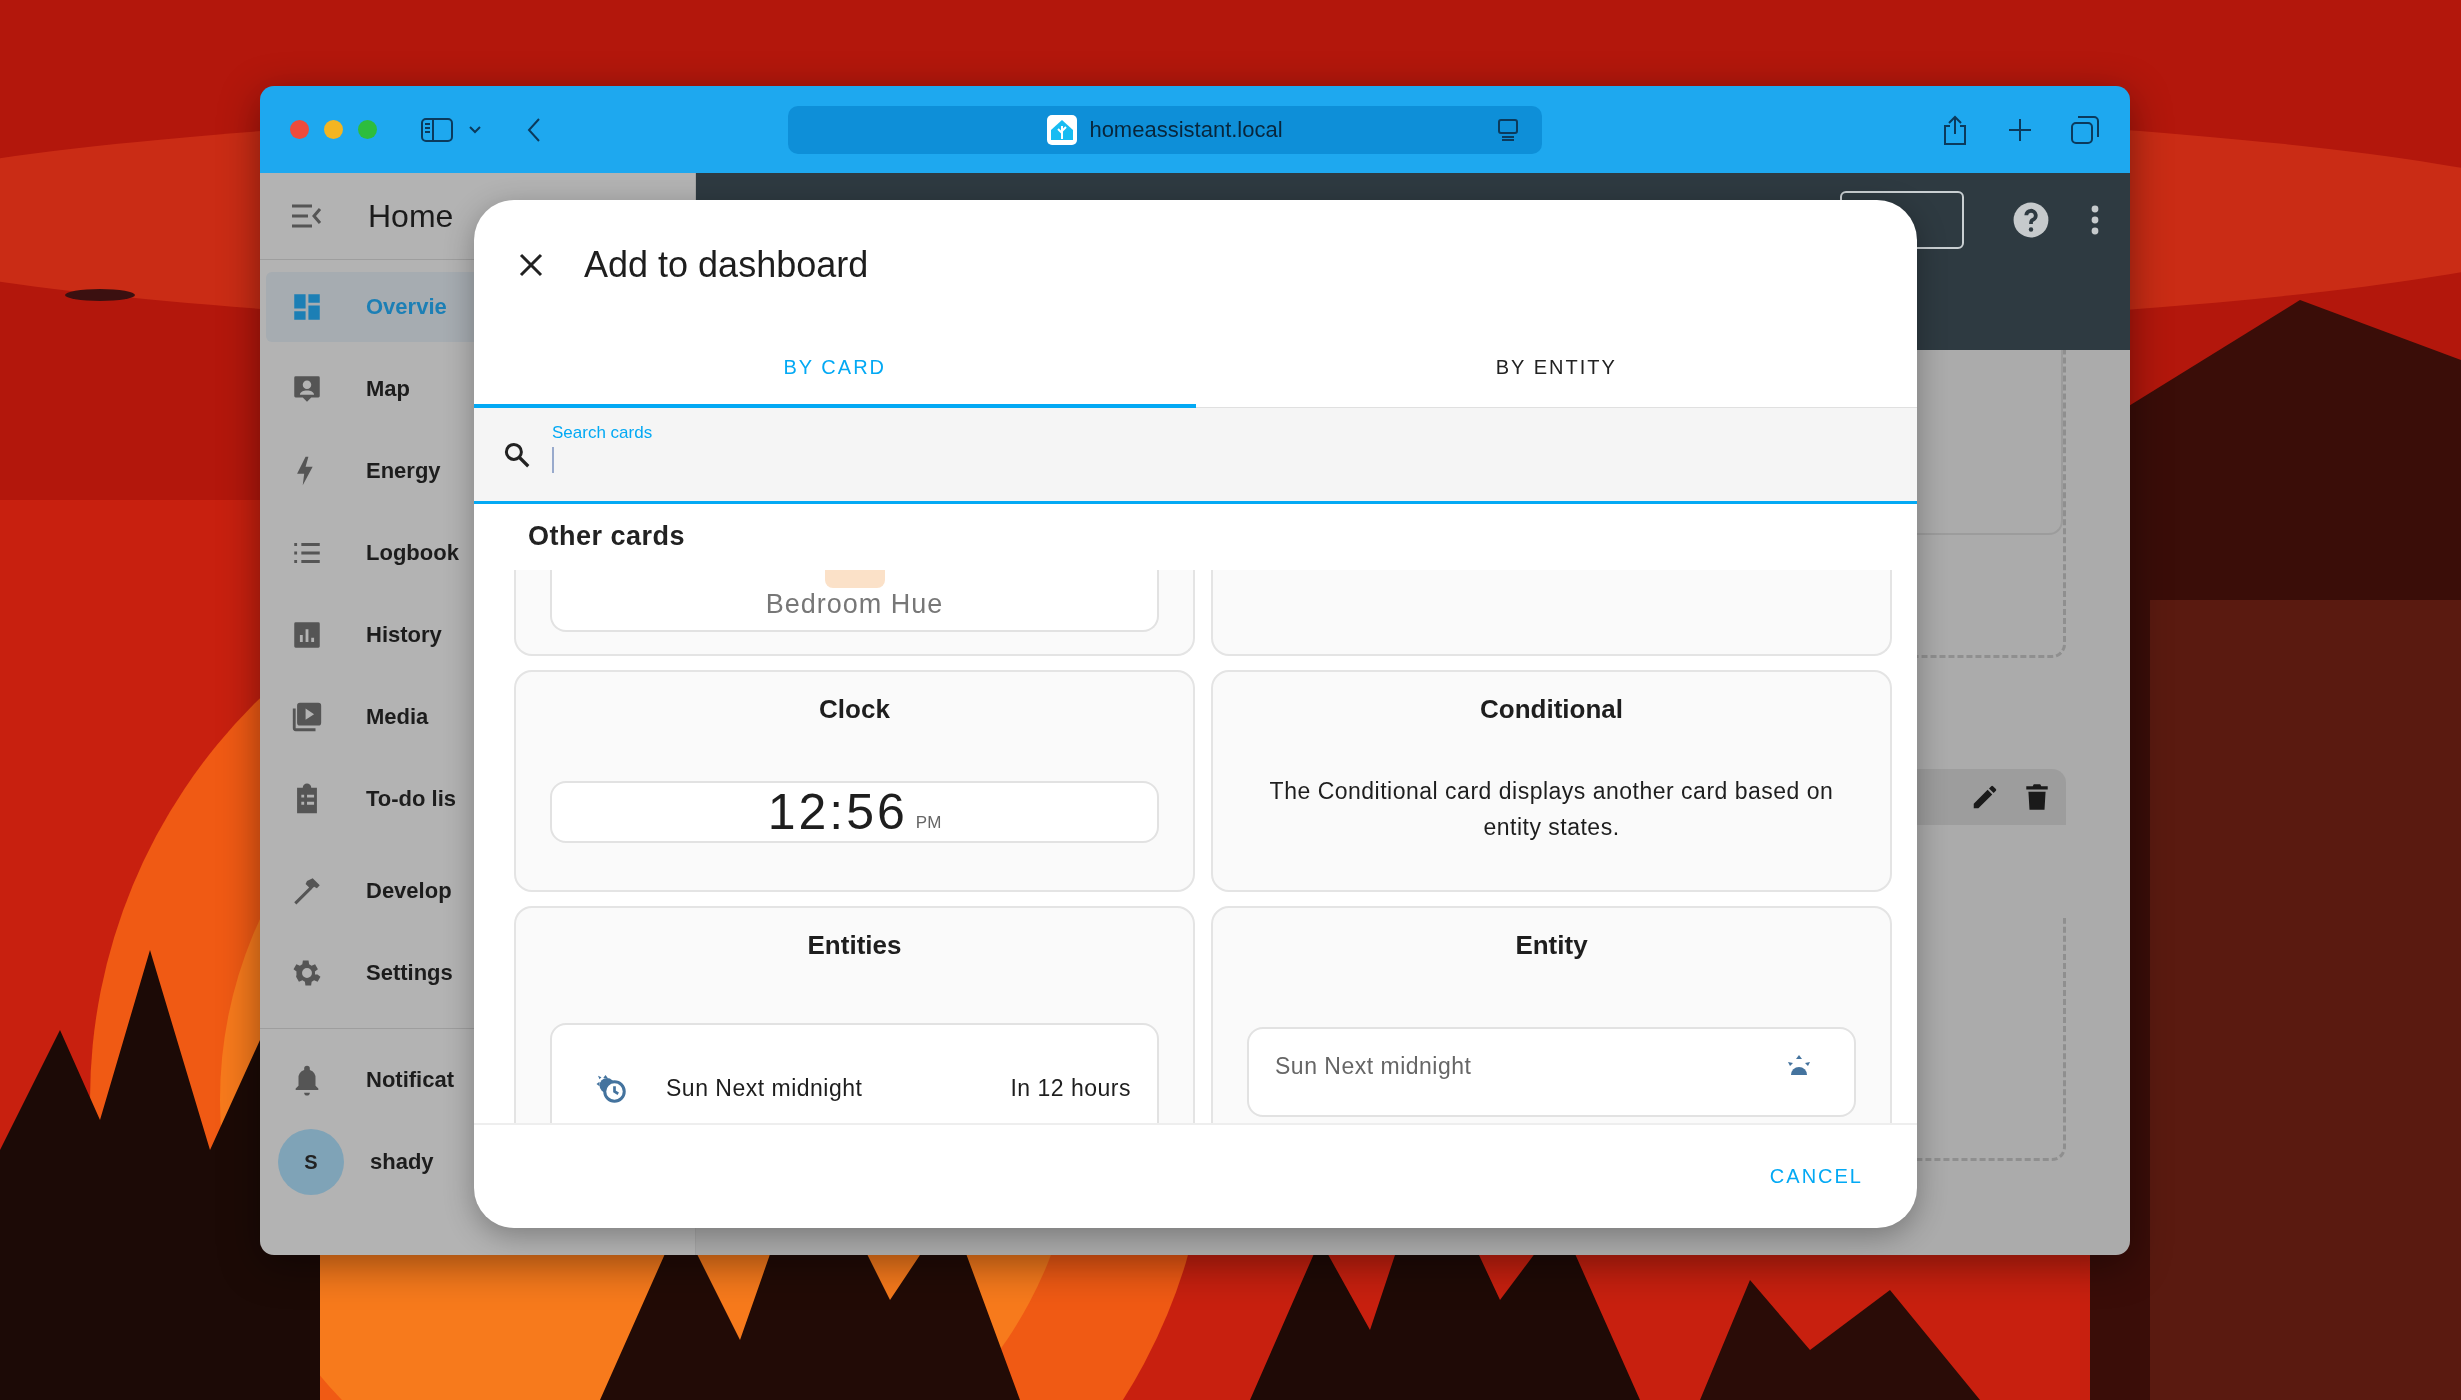 The height and width of the screenshot is (1400, 2461). I want to click on card-description: The Conditional card displays another card based on entity states., so click(1551, 809).